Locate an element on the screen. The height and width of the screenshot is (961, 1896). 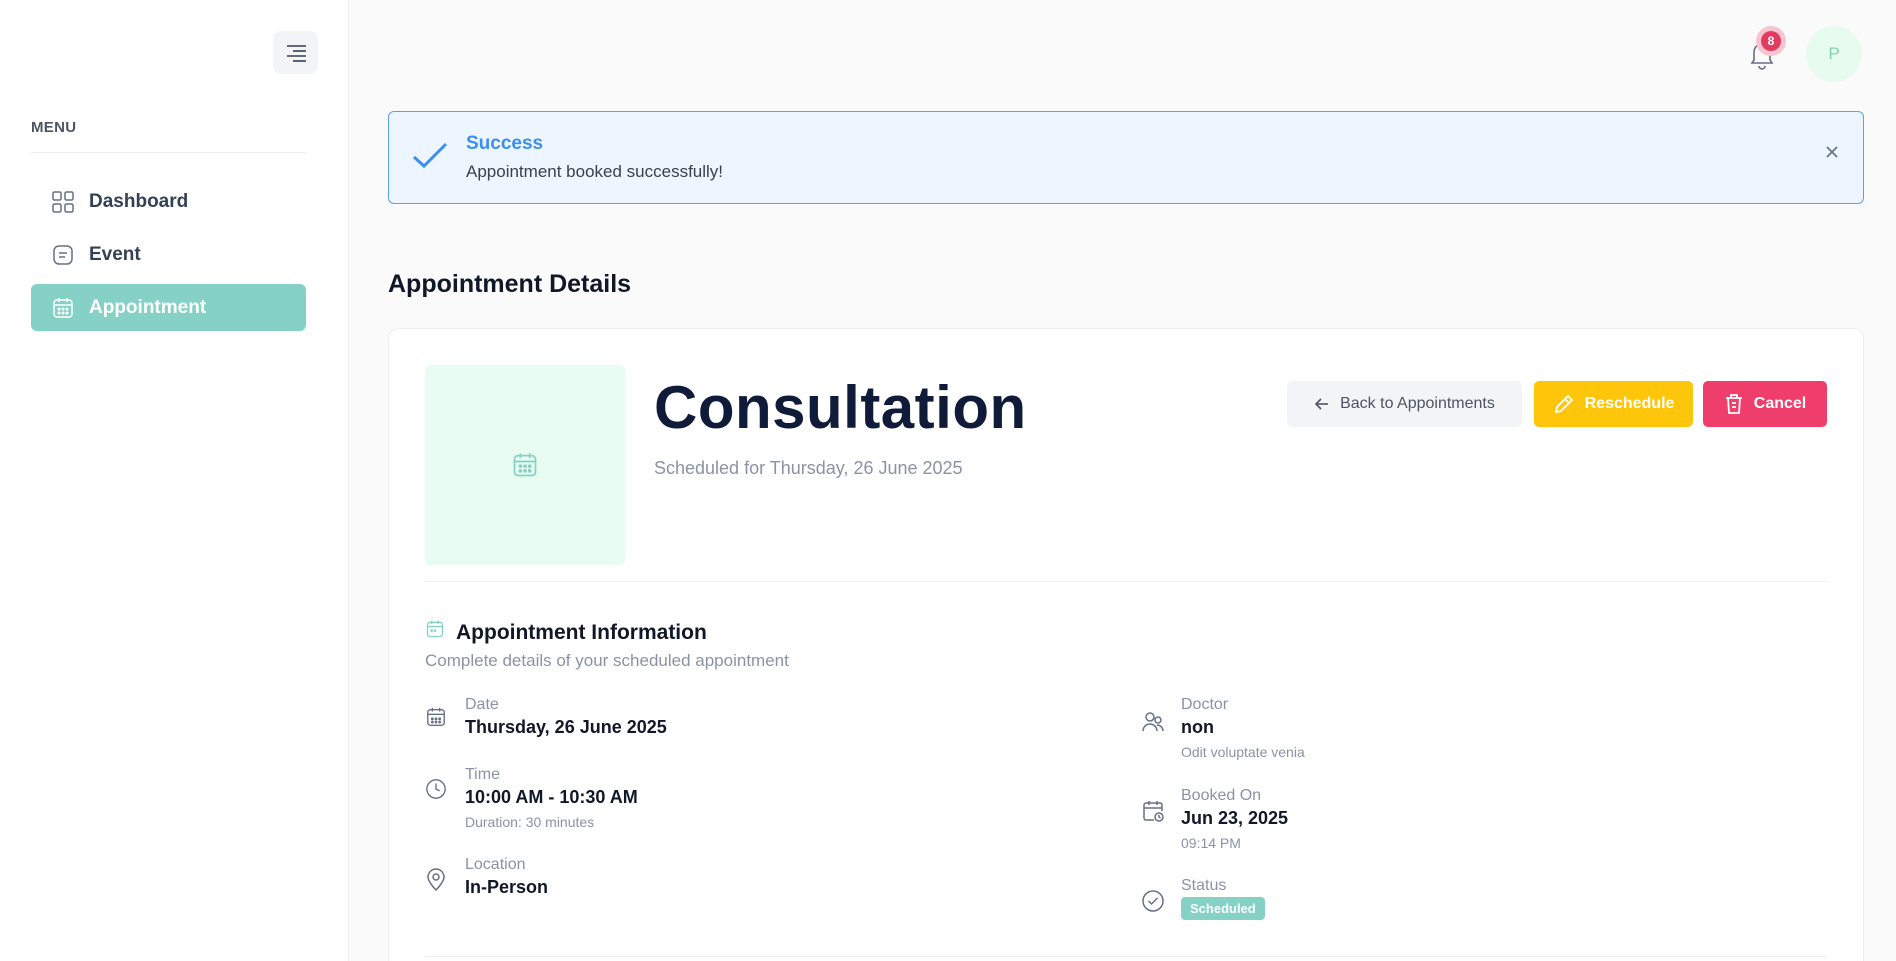
location-value: In-Person is located at coordinates (507, 887).